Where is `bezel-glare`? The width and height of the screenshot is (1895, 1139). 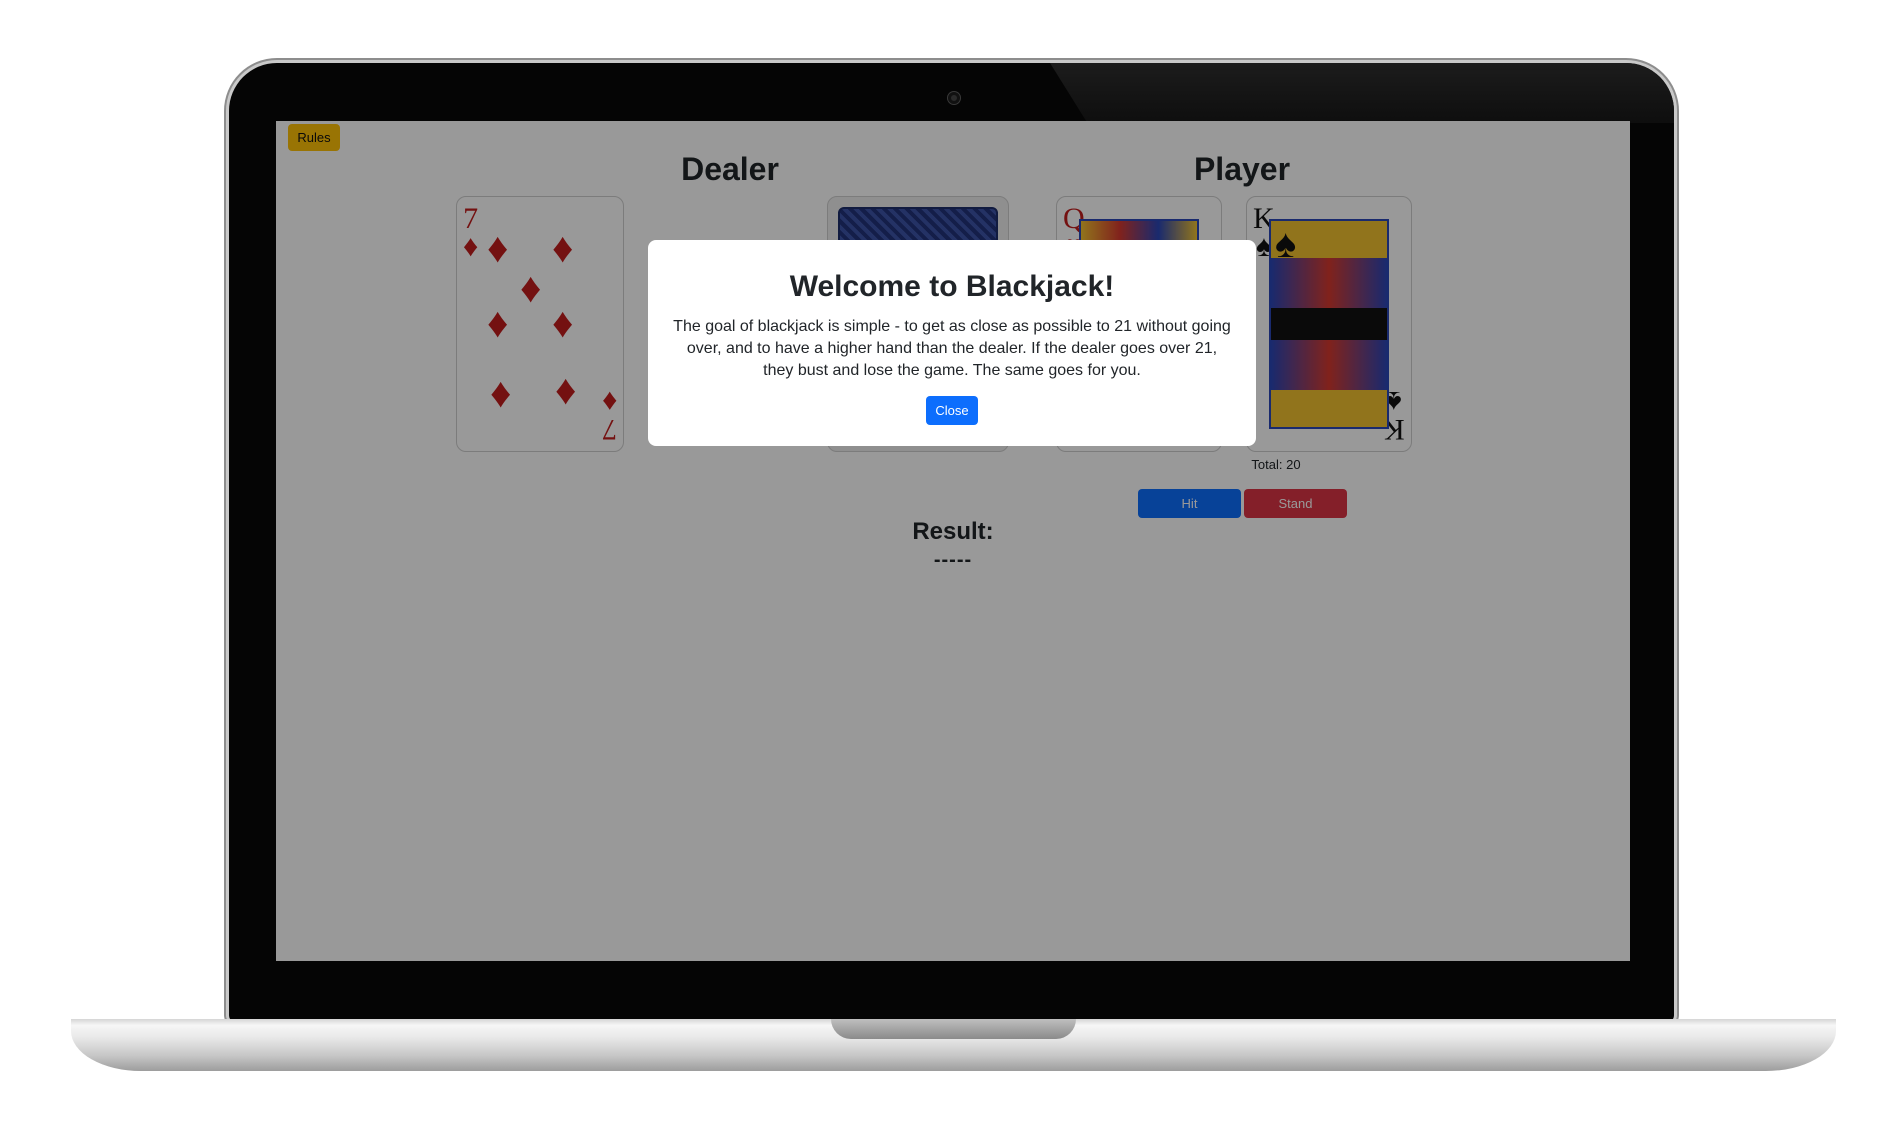 bezel-glare is located at coordinates (1362, 93).